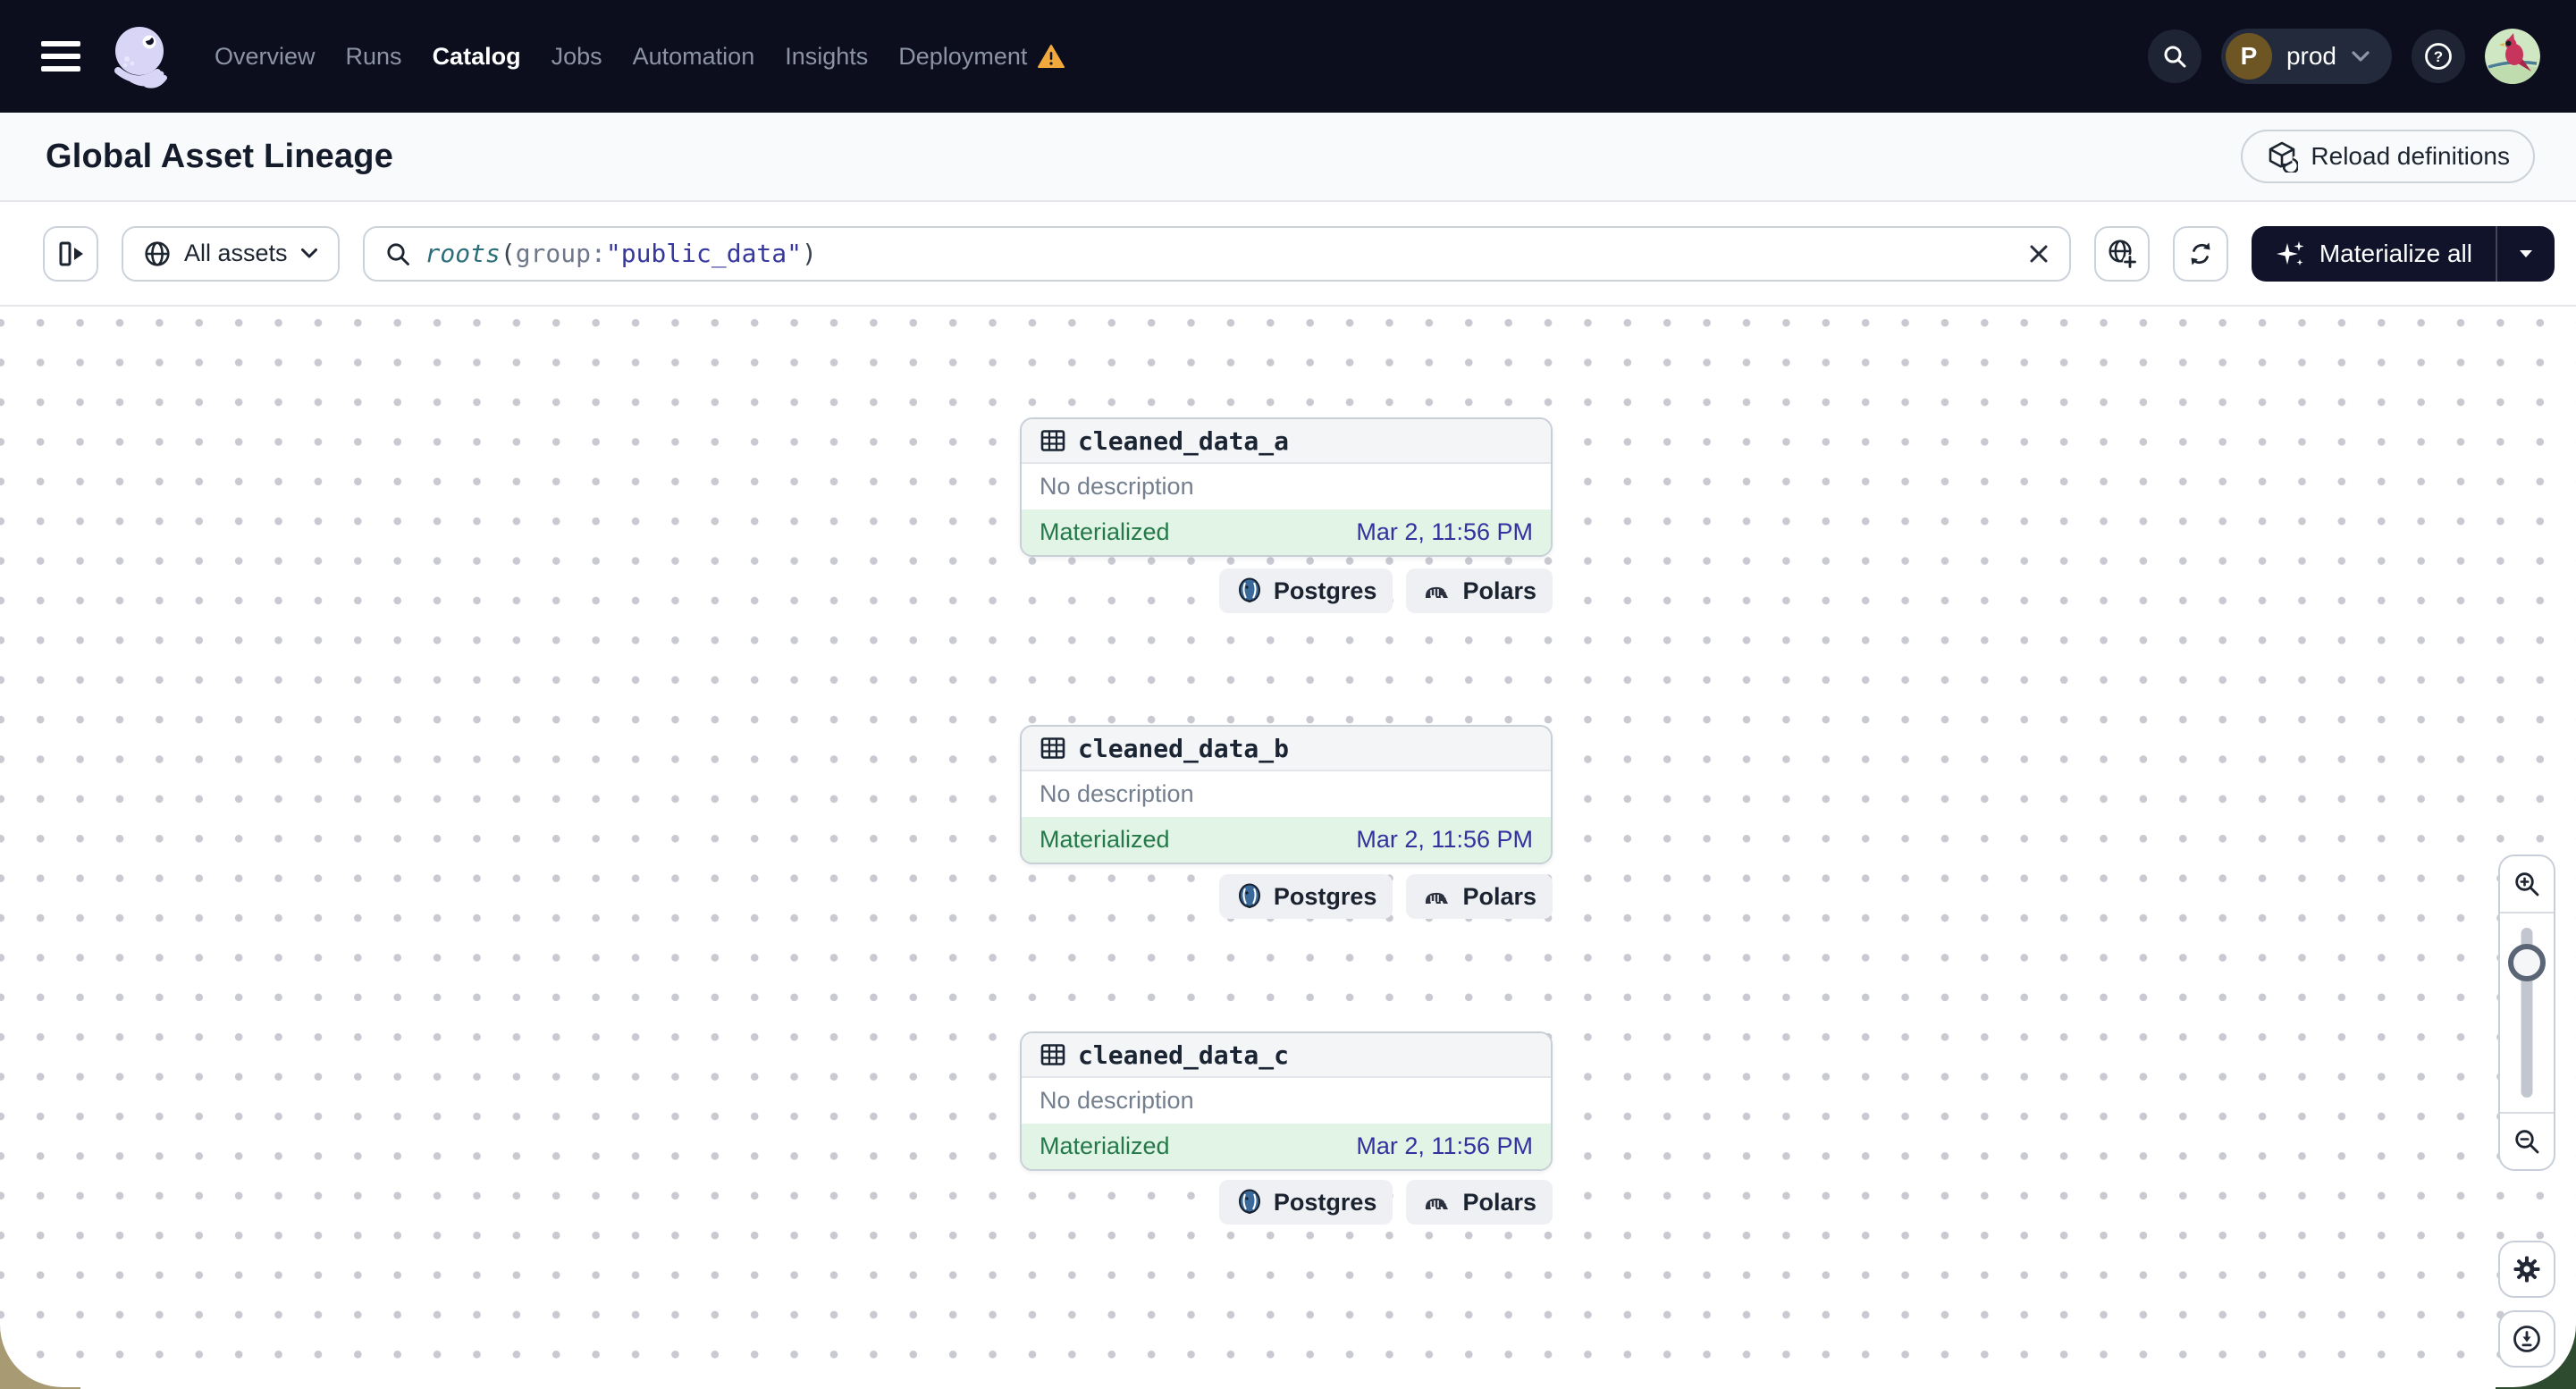  I want to click on nav-item-insights: Insights, so click(827, 57).